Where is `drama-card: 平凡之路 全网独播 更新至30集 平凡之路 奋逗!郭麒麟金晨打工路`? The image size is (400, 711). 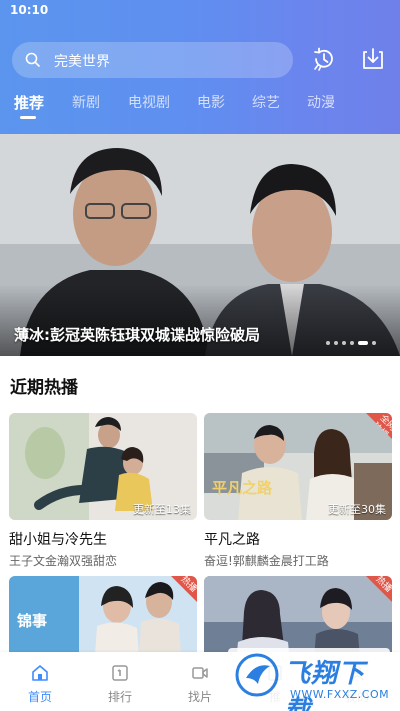
drama-card: 平凡之路 全网独播 更新至30集 平凡之路 奋逗!郭麒麟金晨打工路 is located at coordinates (298, 491).